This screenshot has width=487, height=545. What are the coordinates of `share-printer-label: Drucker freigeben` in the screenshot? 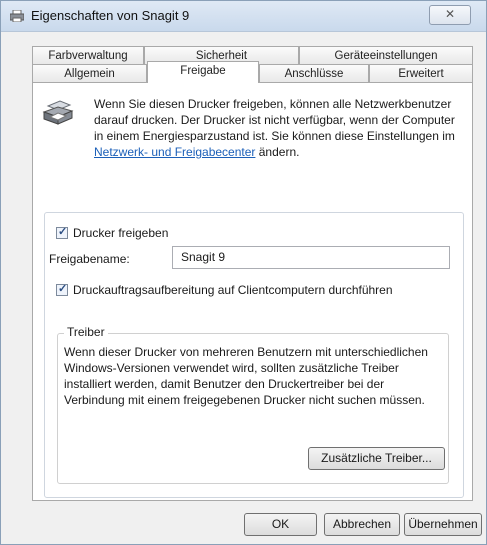 It's located at (121, 233).